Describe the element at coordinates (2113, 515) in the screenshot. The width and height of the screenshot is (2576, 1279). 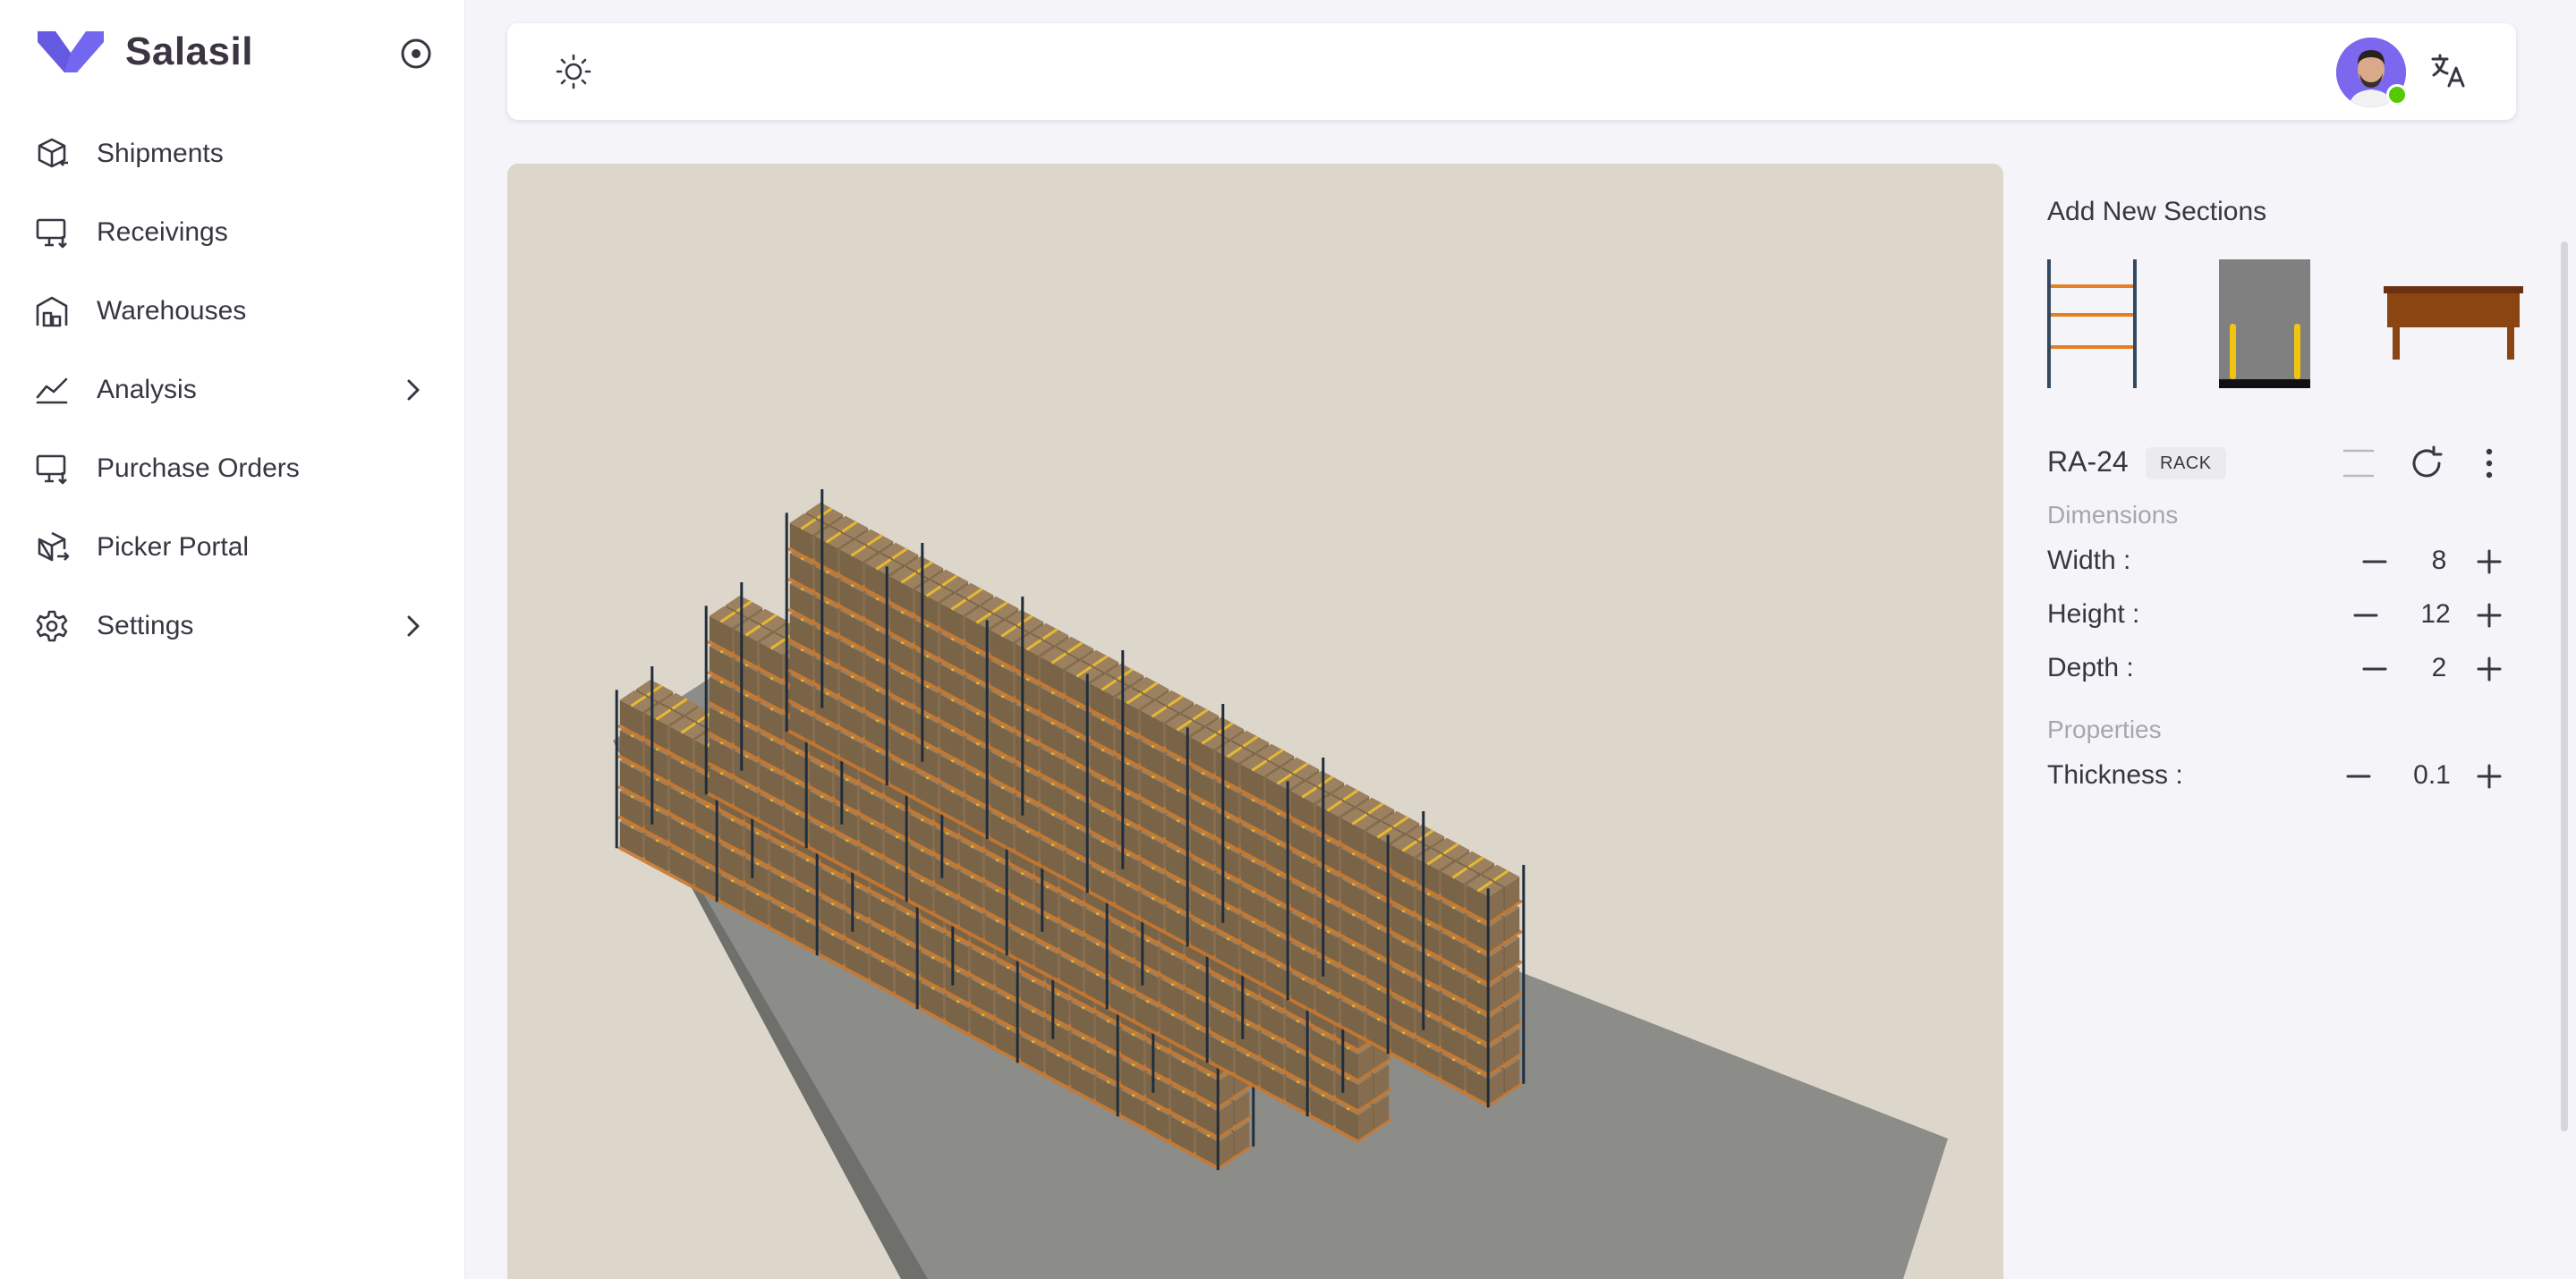
I see `dimensions-title: Dimensions` at that location.